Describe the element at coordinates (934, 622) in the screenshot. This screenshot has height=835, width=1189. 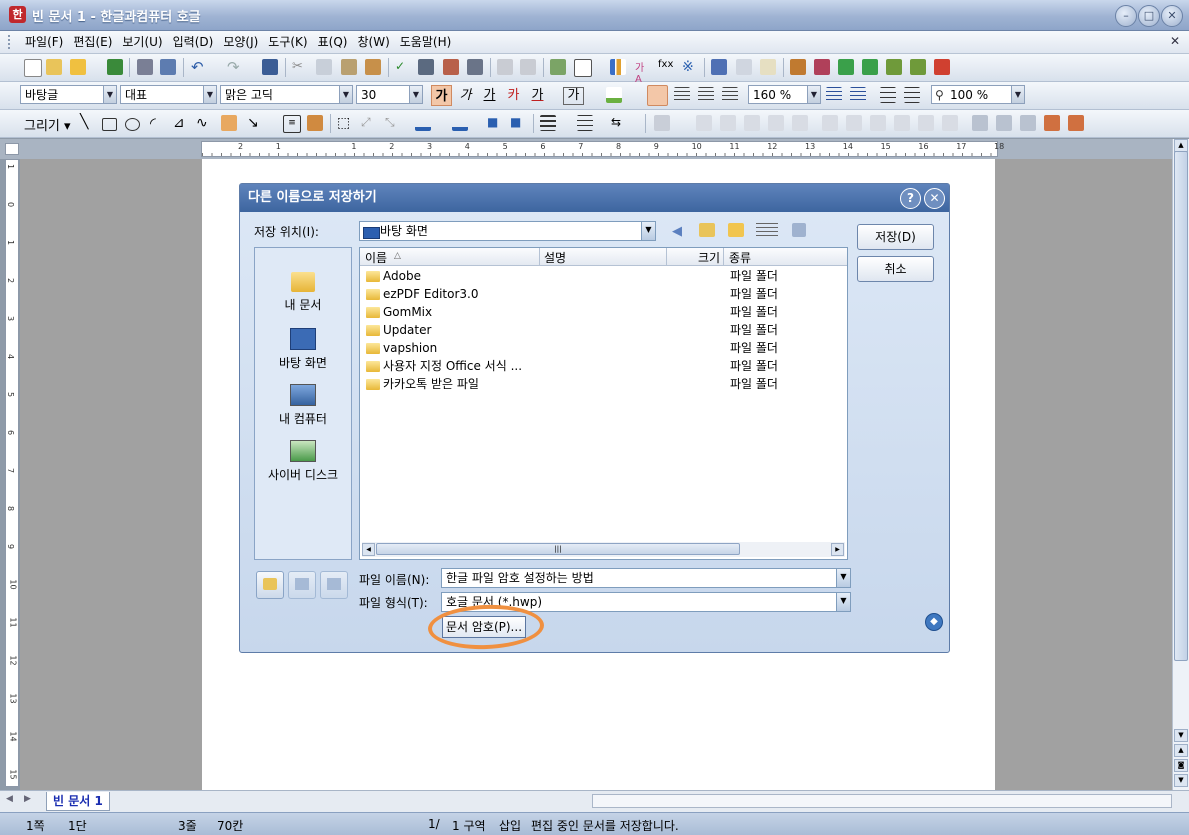
I see `options-icon: ◆` at that location.